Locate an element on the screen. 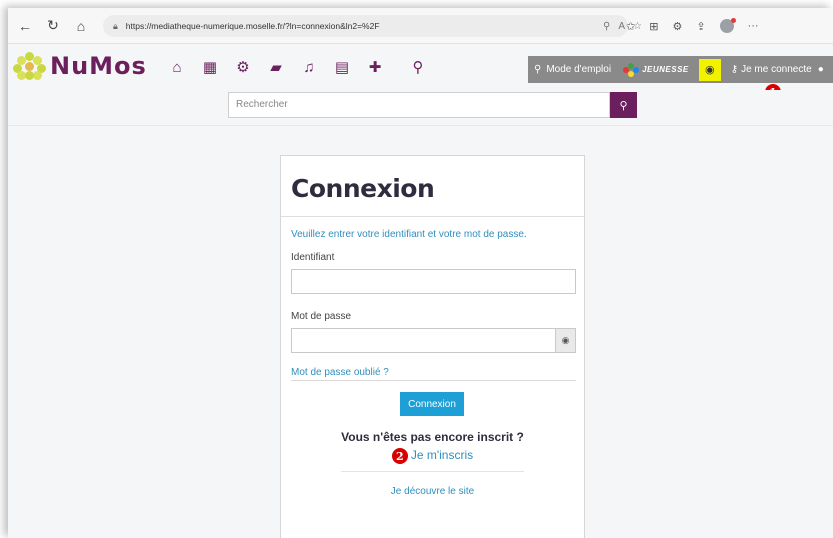 Image resolution: width=833 pixels, height=538 pixels. logo-text: NuMos is located at coordinates (98, 66).